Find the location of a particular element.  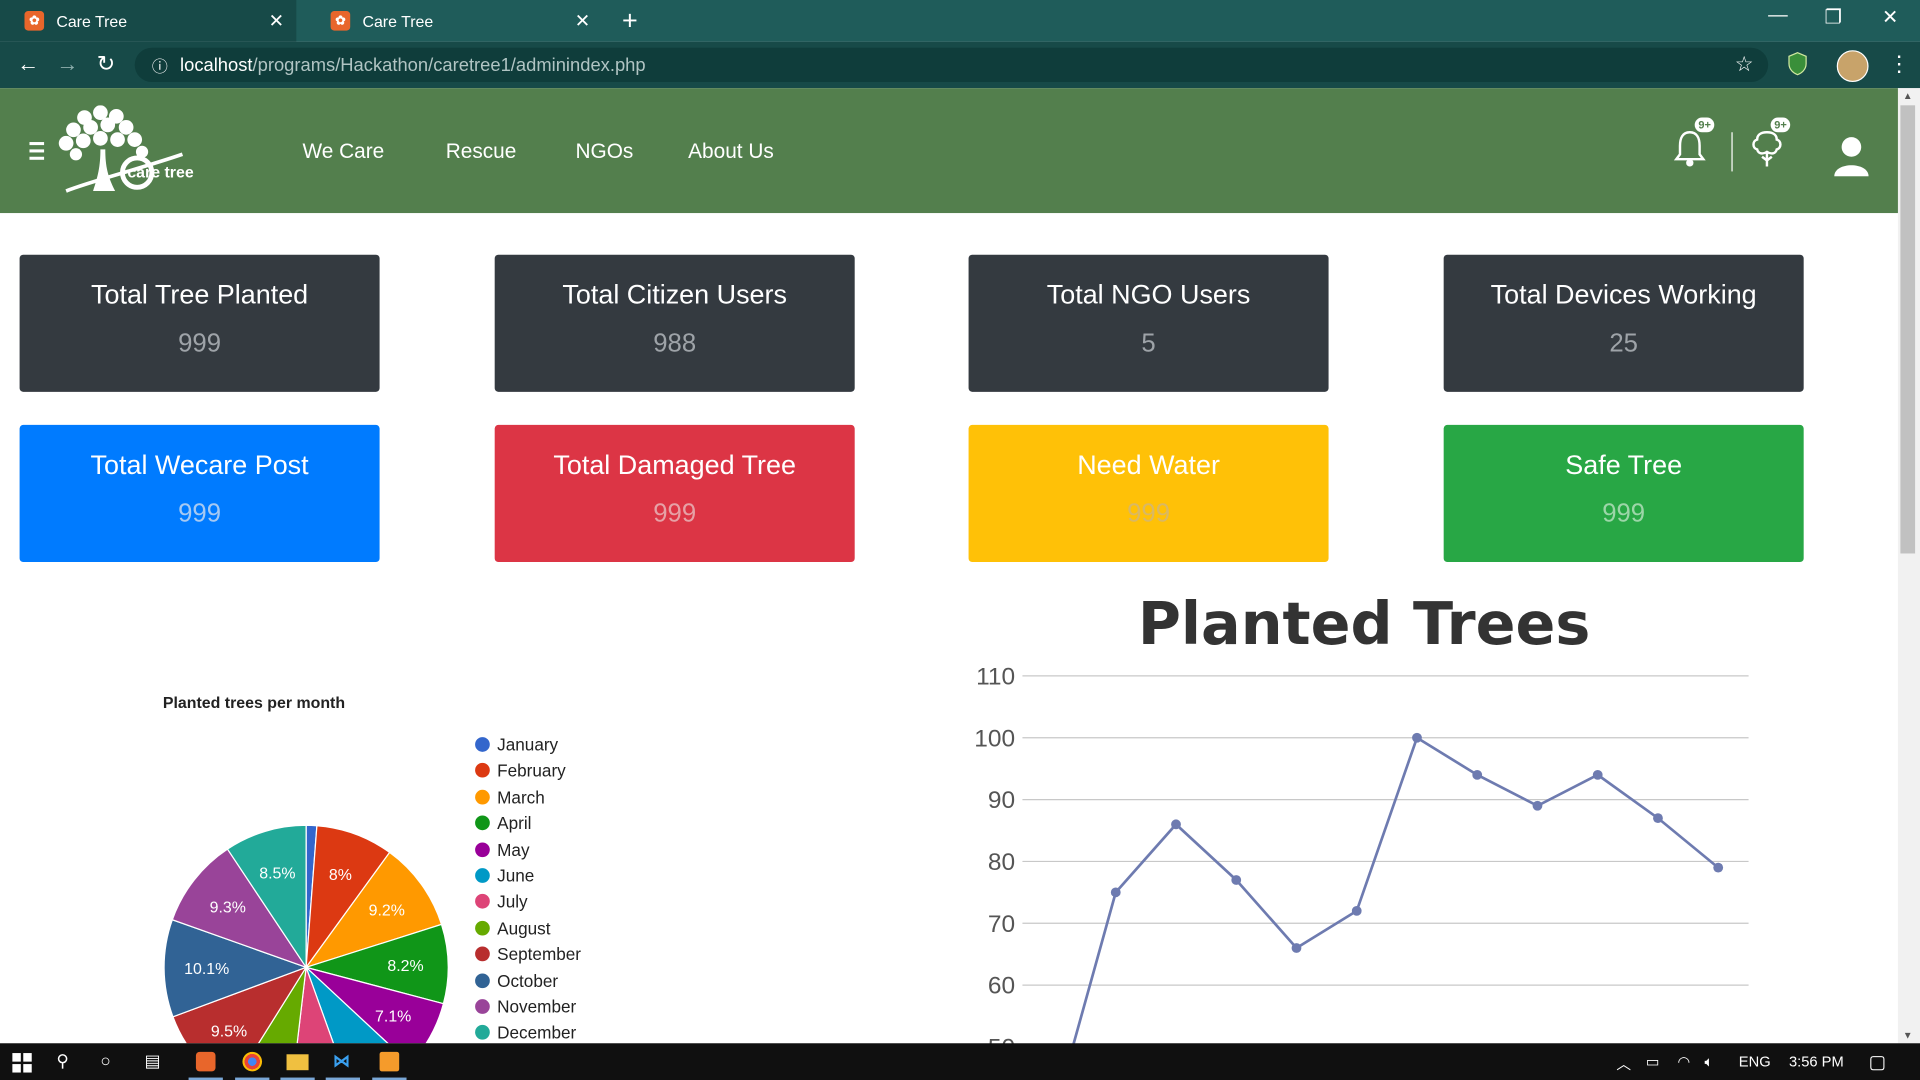

language-indicator: ENG is located at coordinates (1755, 1061).